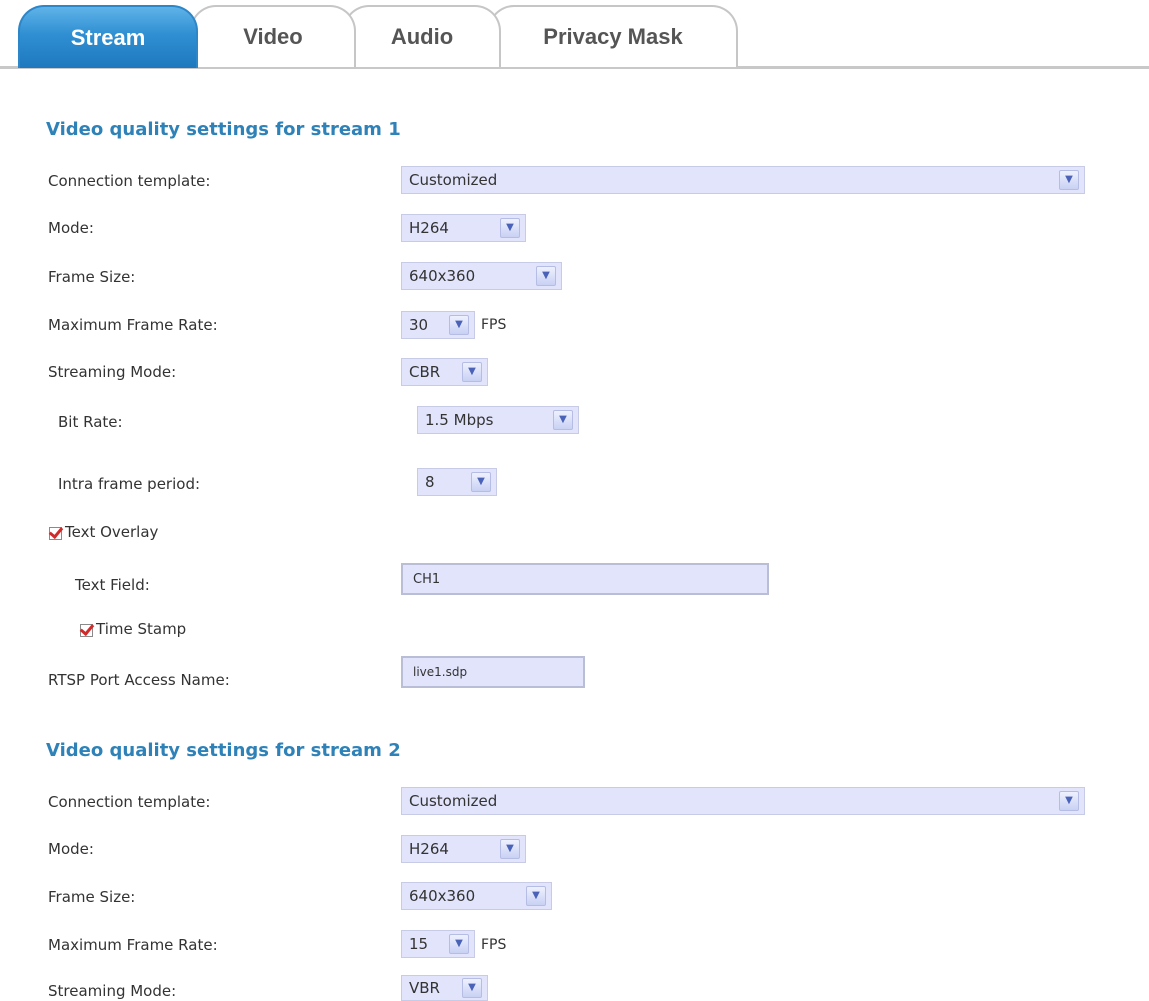  I want to click on stream2-max-frame-rate-select: 15 ▼, so click(438, 944).